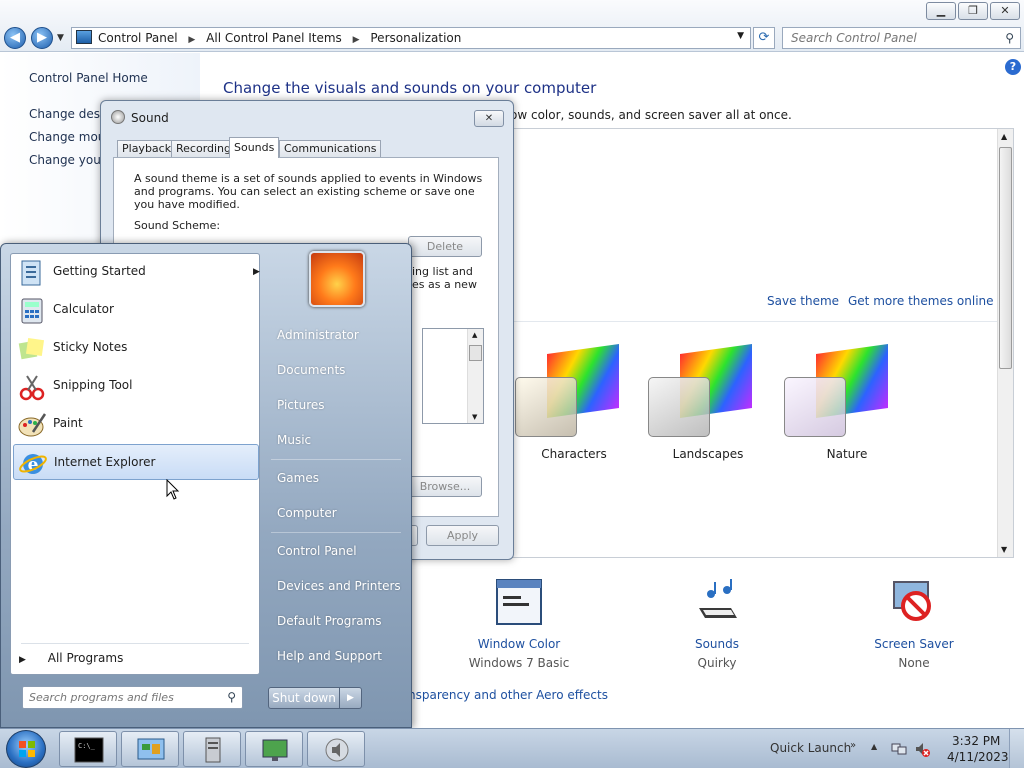 Image resolution: width=1024 pixels, height=768 pixels. I want to click on shutdown-options-button: ▶, so click(351, 698).